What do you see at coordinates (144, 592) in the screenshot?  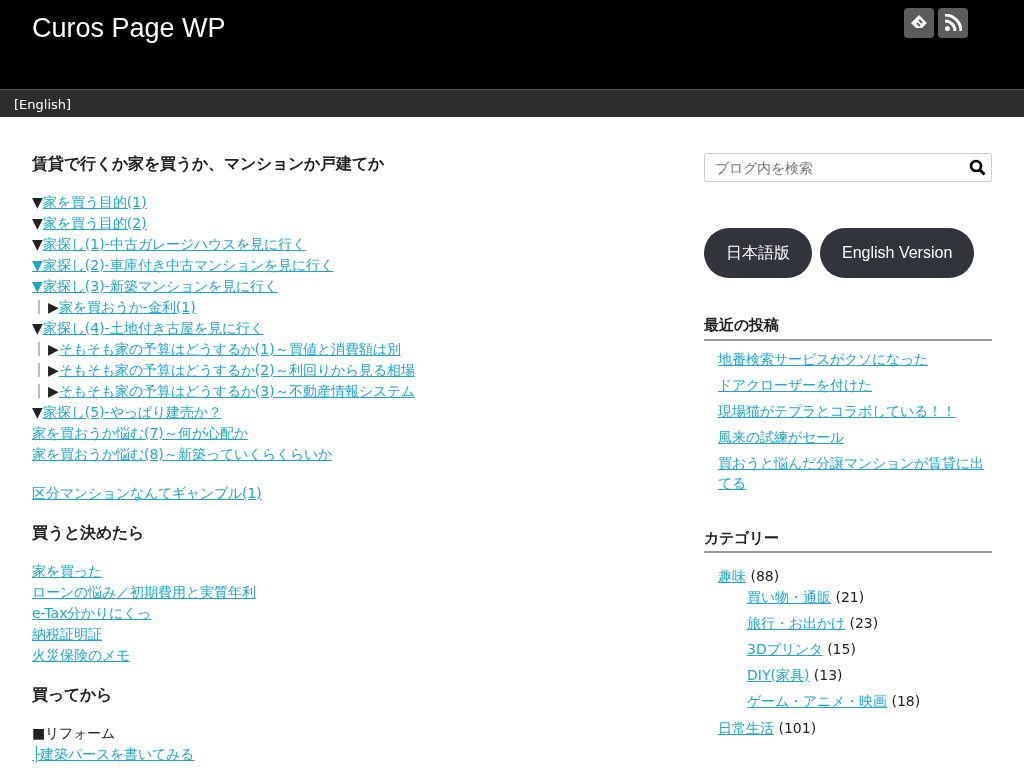 I see `article-link: ローンの悩み／初期費用と実質年利` at bounding box center [144, 592].